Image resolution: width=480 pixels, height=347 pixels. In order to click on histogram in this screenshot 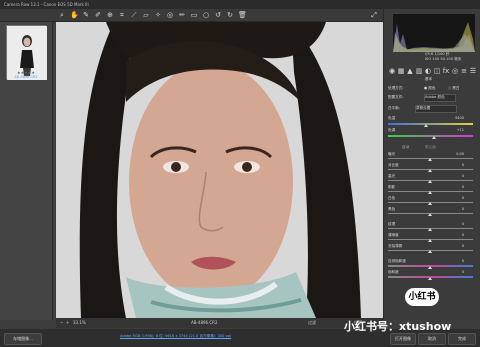, I will do `click(434, 33)`.